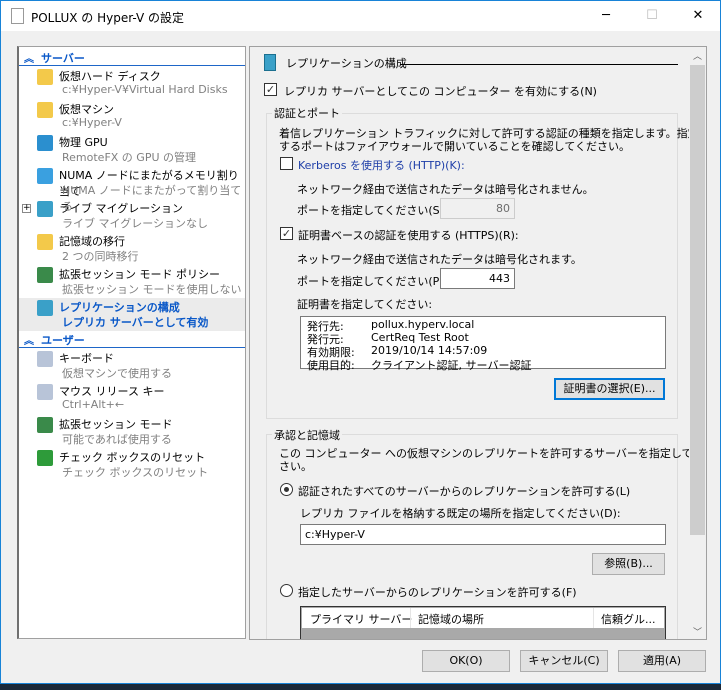  Describe the element at coordinates (45, 359) in the screenshot. I see `keyboard-icon` at that location.